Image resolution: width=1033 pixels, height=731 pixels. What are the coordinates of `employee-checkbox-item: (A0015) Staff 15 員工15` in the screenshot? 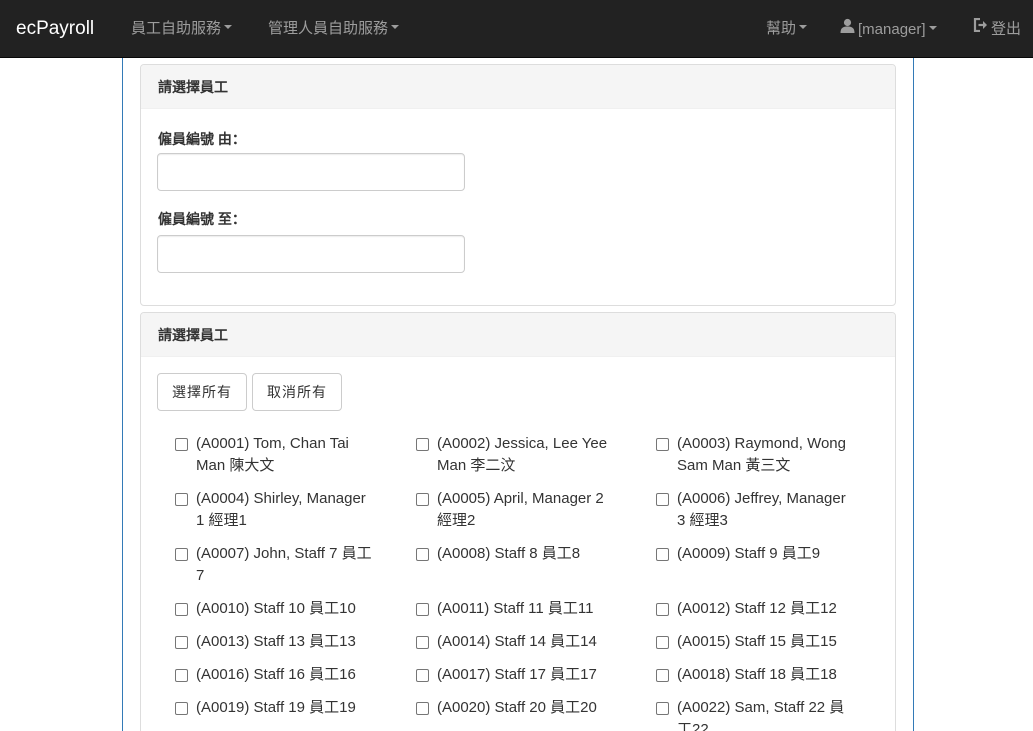 It's located at (756, 642).